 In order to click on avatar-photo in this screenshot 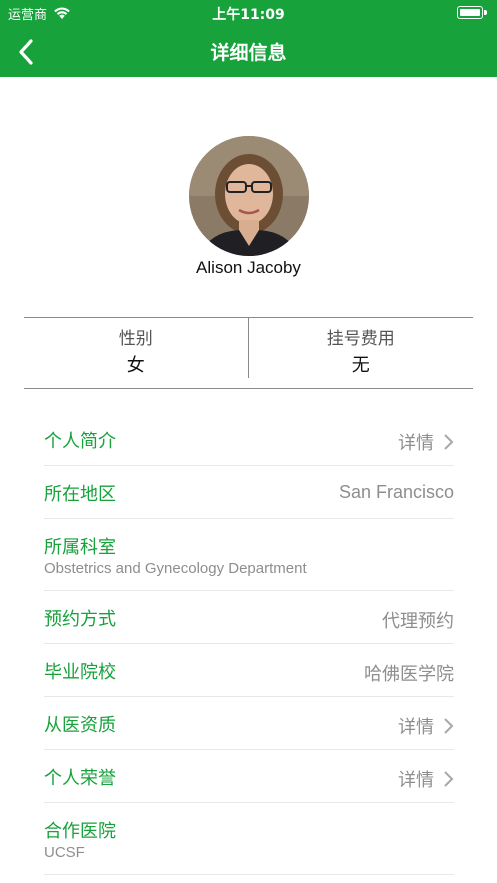, I will do `click(248, 196)`.